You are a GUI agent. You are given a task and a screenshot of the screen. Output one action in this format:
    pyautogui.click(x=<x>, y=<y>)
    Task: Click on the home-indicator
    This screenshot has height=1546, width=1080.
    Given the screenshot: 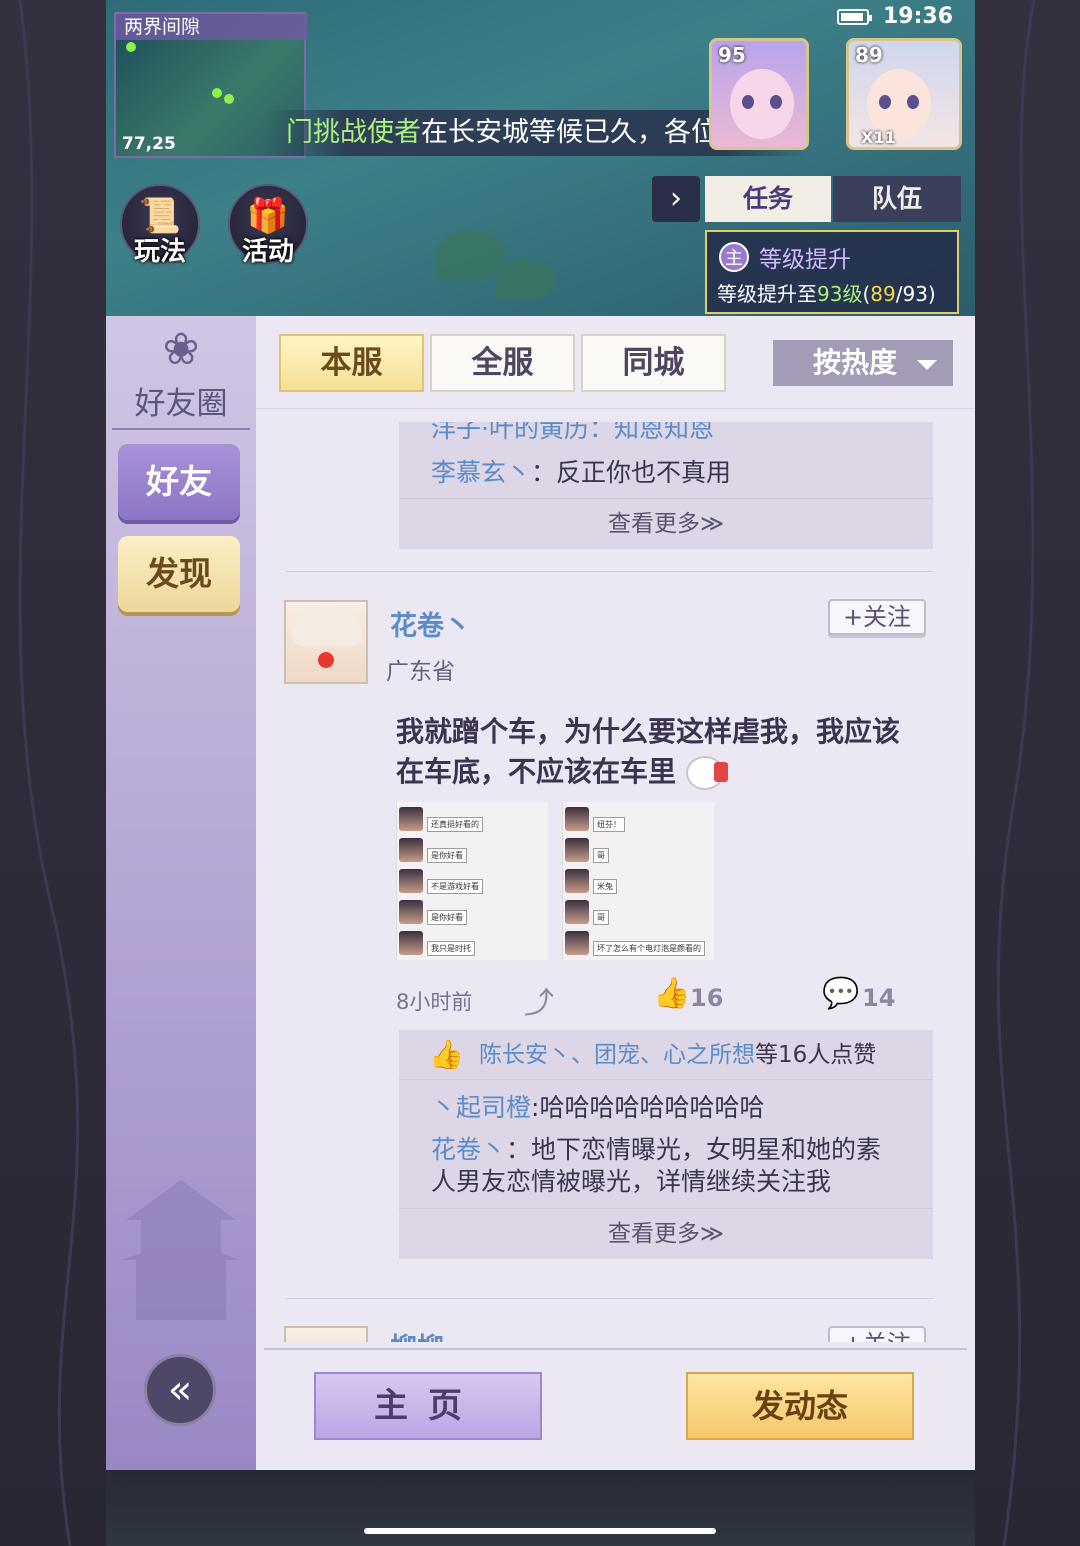 What is the action you would take?
    pyautogui.click(x=540, y=1531)
    